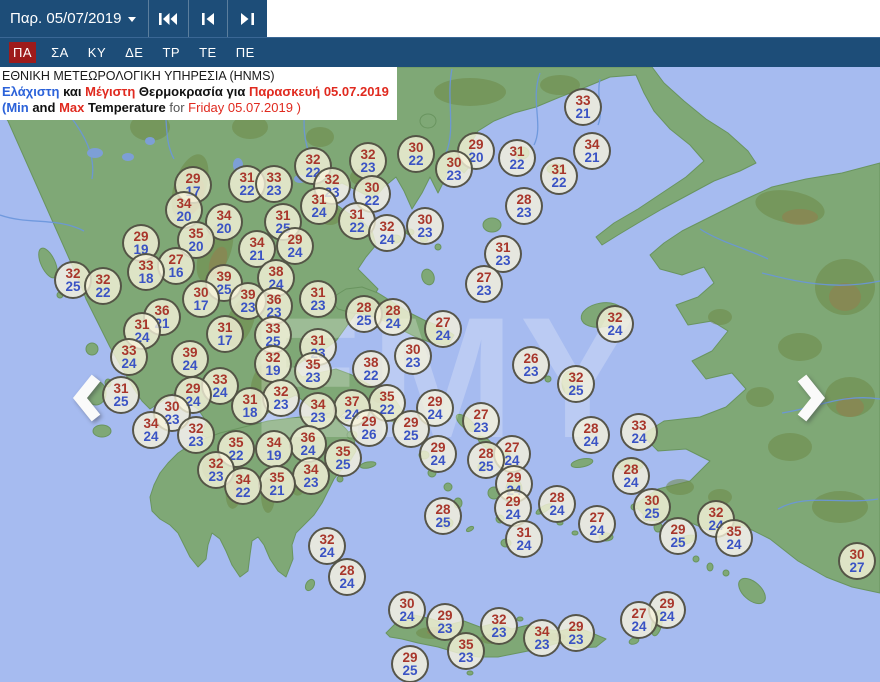 This screenshot has height=682, width=880. What do you see at coordinates (66, 18) in the screenshot?
I see `date-label: Παρ. 05/07/2019` at bounding box center [66, 18].